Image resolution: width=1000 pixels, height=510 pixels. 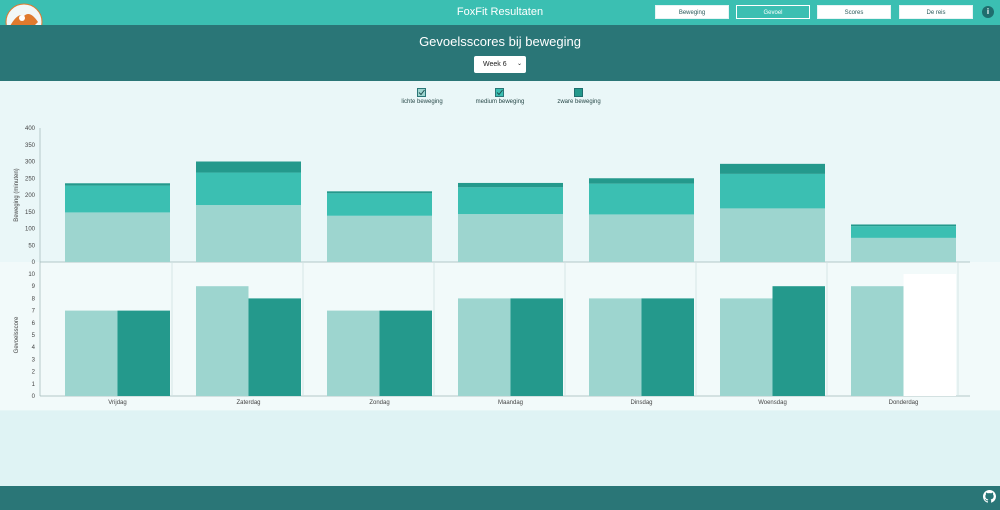 What do you see at coordinates (510, 403) in the screenshot?
I see `x-tick-label: Maandag` at bounding box center [510, 403].